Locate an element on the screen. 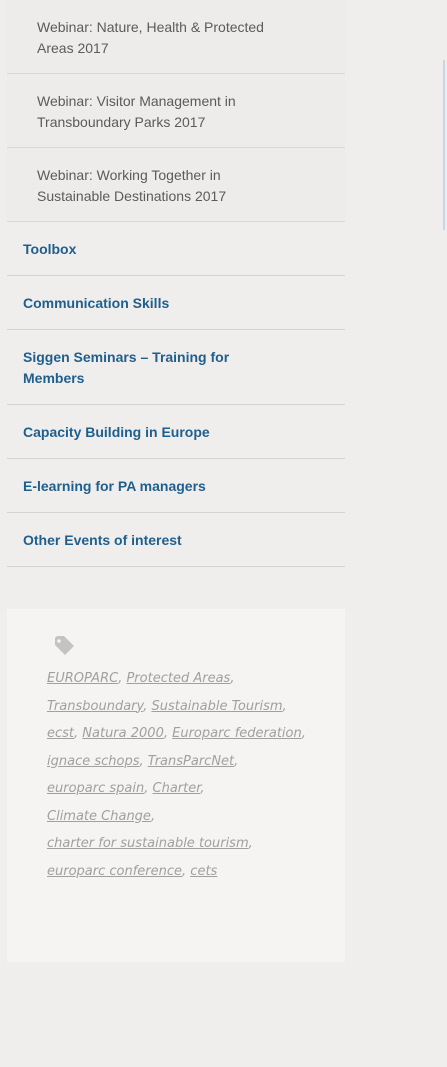 This screenshot has height=1067, width=447. sidebar-item-communication-skills: Communication Skills is located at coordinates (176, 303).